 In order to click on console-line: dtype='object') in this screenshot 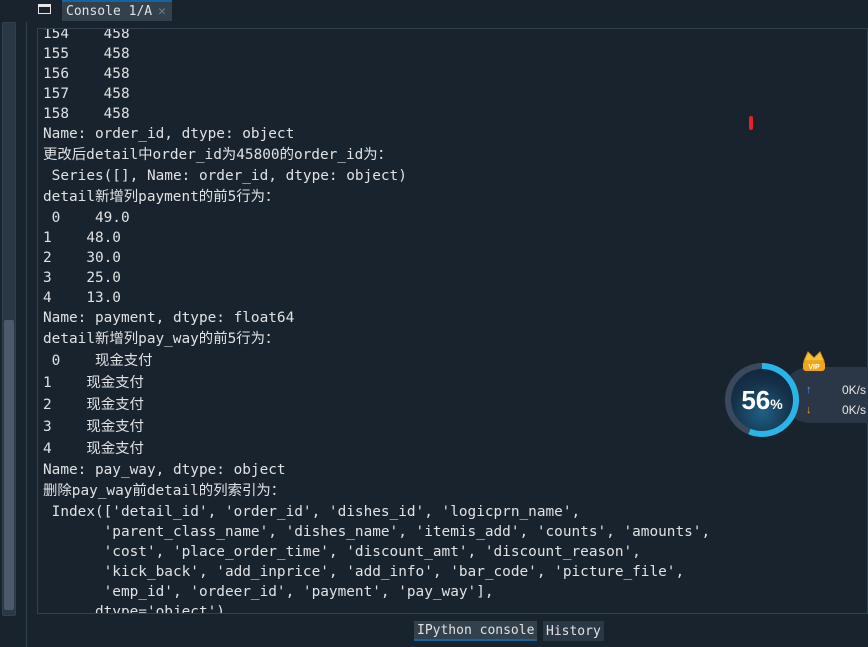, I will do `click(134, 609)`.